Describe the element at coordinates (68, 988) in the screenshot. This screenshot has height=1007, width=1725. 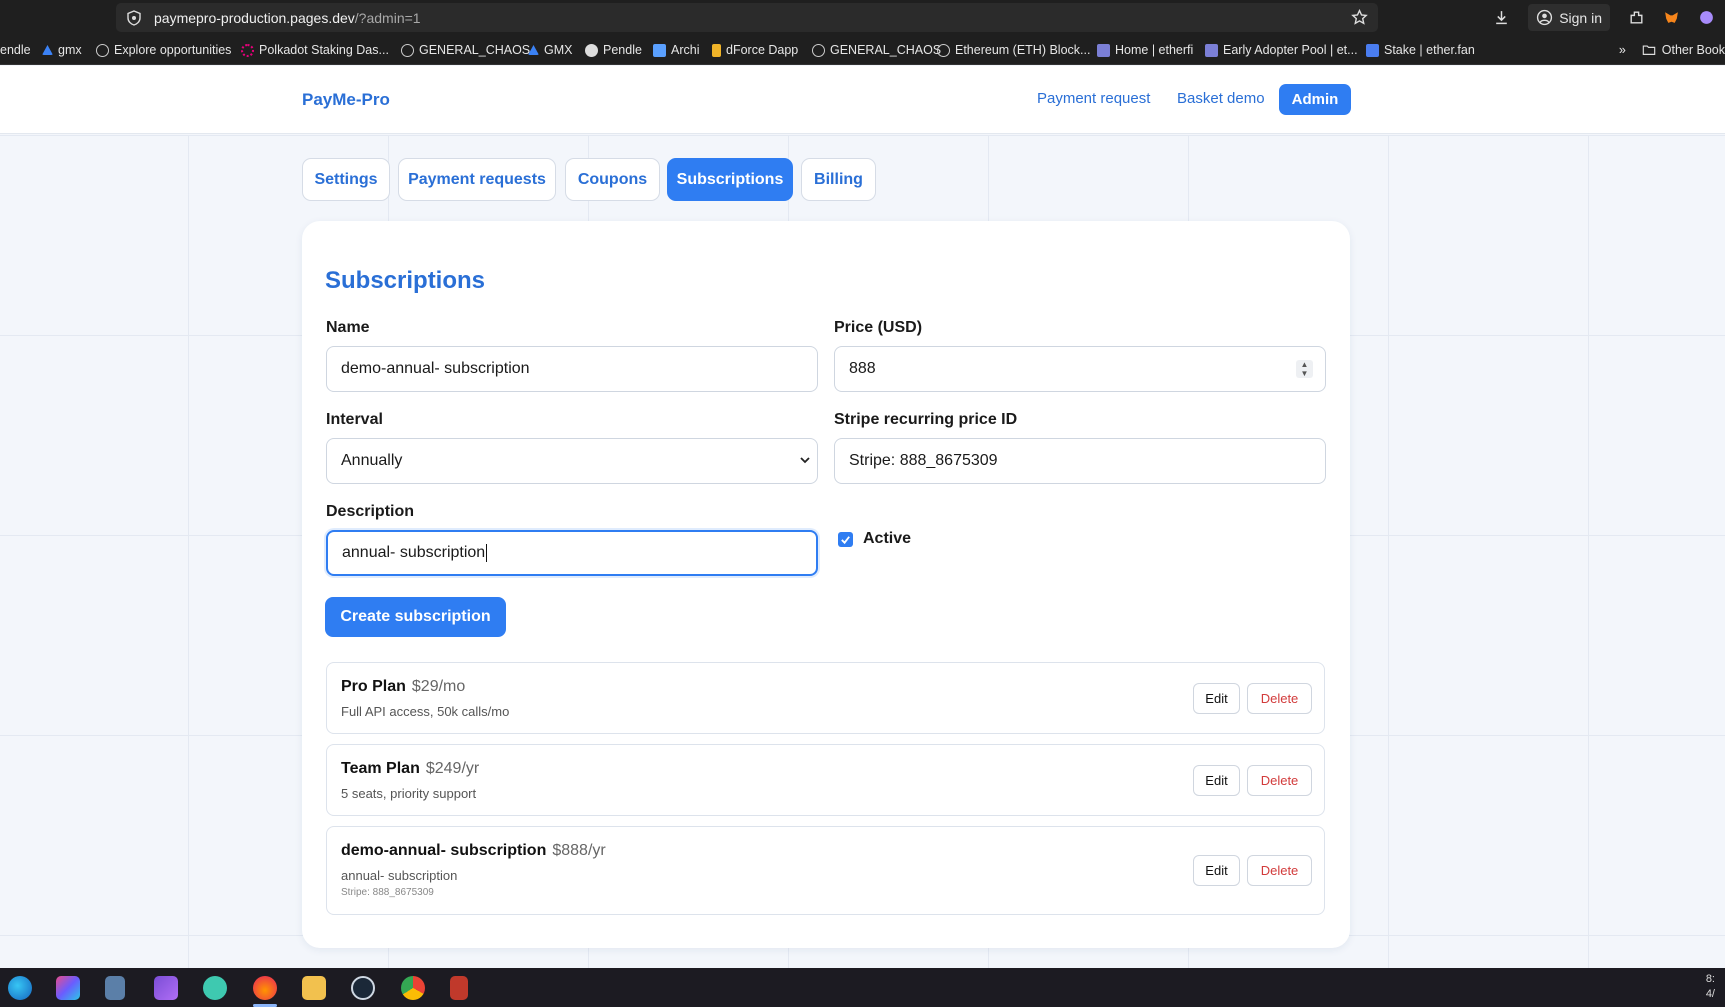
I see `m365-icon` at that location.